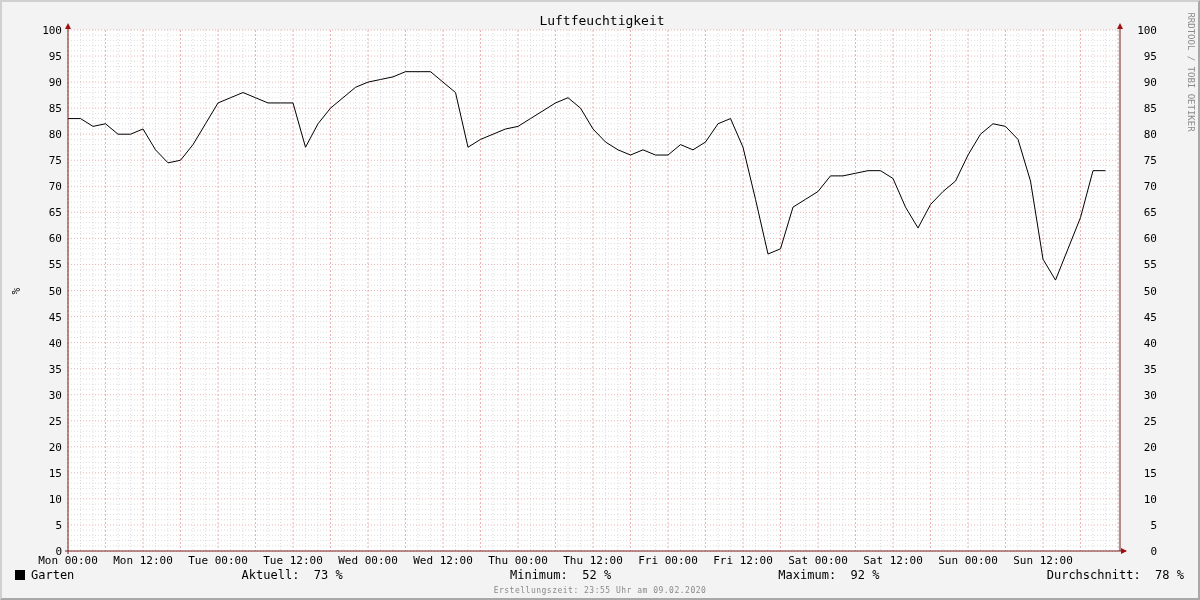  I want to click on x-tick-label: Sun 12:00, so click(1043, 560).